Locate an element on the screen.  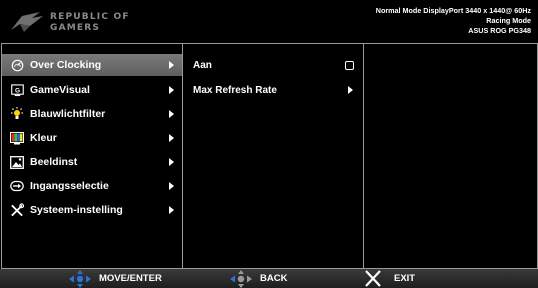
footer-exit: EXIT is located at coordinates (389, 278).